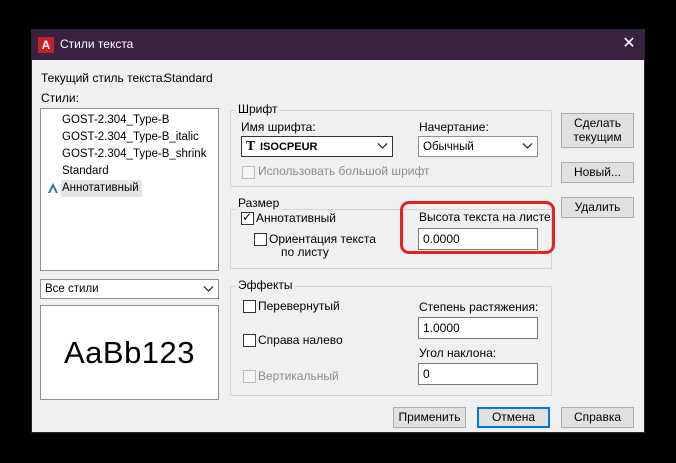 This screenshot has height=463, width=676. What do you see at coordinates (248, 172) in the screenshot?
I see `bigfont-checkbox` at bounding box center [248, 172].